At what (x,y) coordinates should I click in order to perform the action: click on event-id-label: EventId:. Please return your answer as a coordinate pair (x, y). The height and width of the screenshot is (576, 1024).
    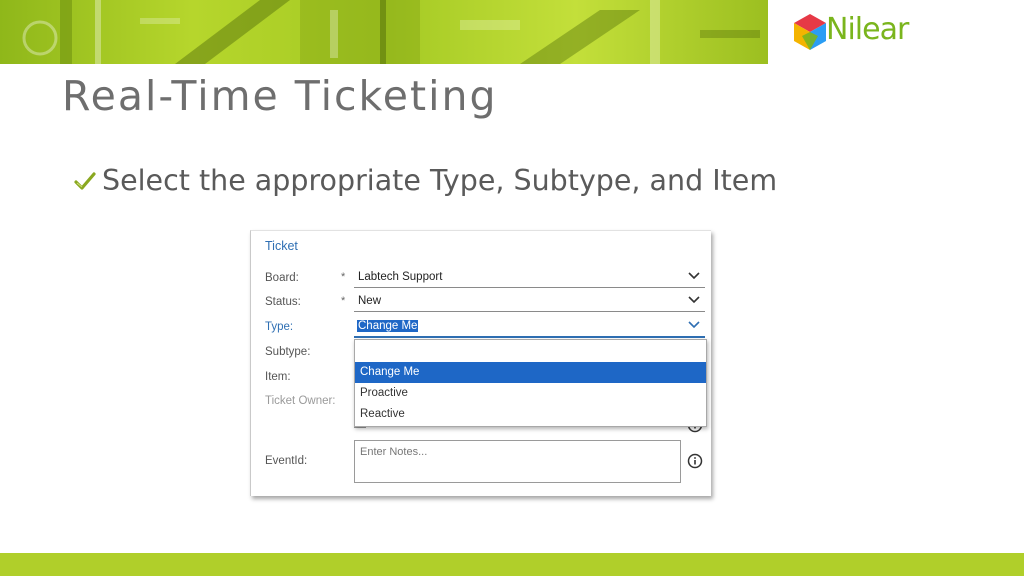
    Looking at the image, I should click on (286, 461).